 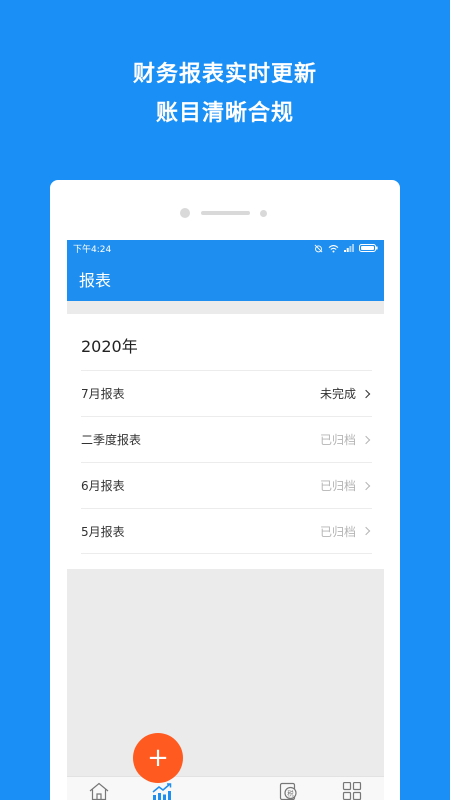 What do you see at coordinates (99, 791) in the screenshot?
I see `home-icon` at bounding box center [99, 791].